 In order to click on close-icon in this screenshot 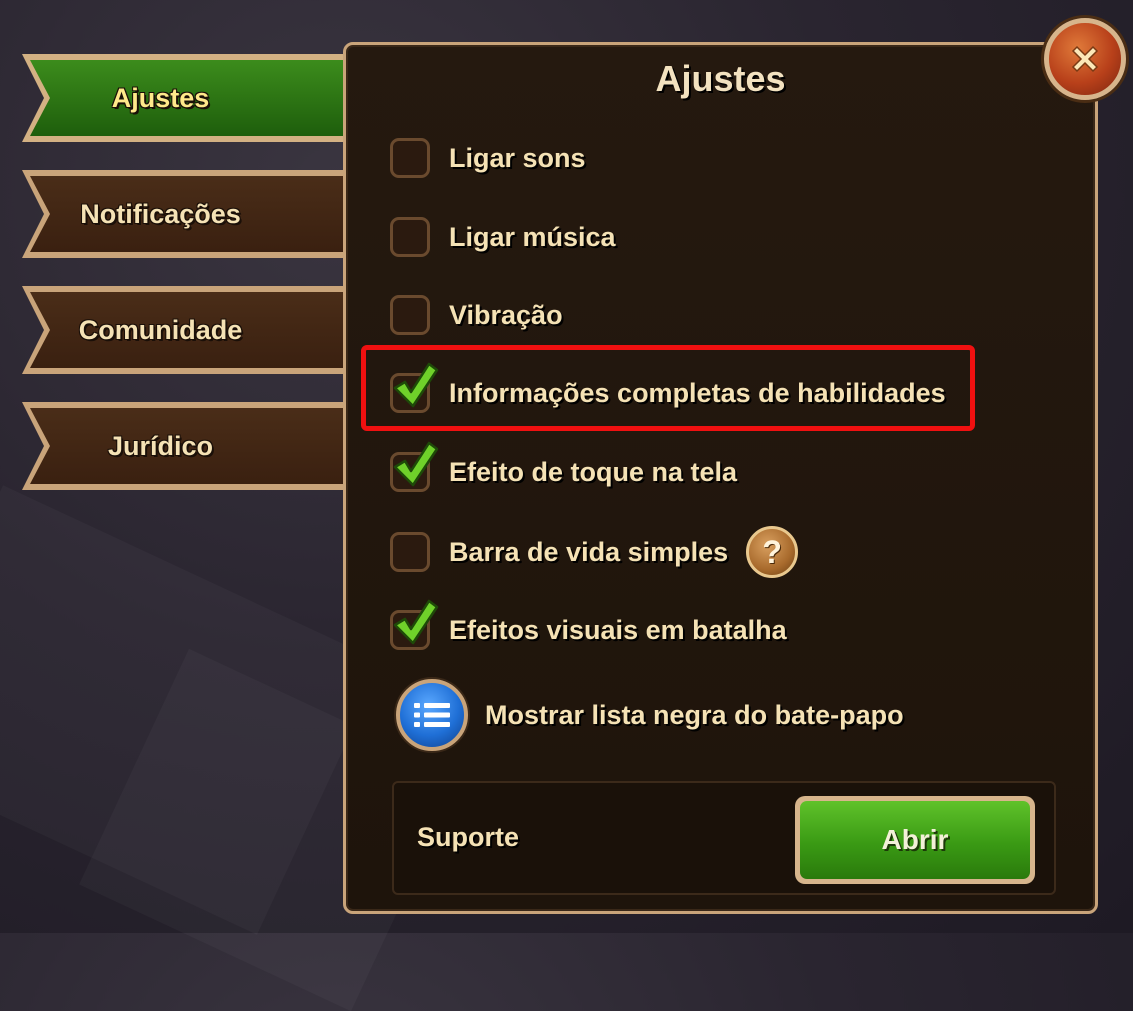, I will do `click(1085, 59)`.